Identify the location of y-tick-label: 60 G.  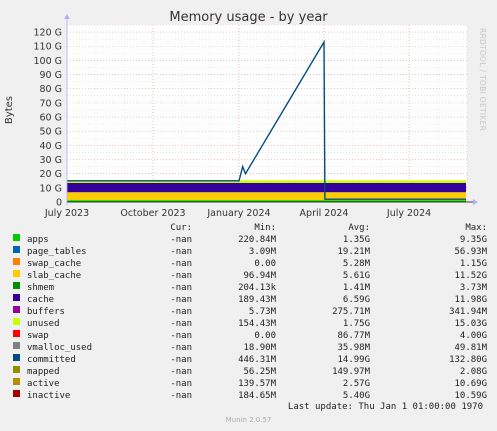
(51, 118).